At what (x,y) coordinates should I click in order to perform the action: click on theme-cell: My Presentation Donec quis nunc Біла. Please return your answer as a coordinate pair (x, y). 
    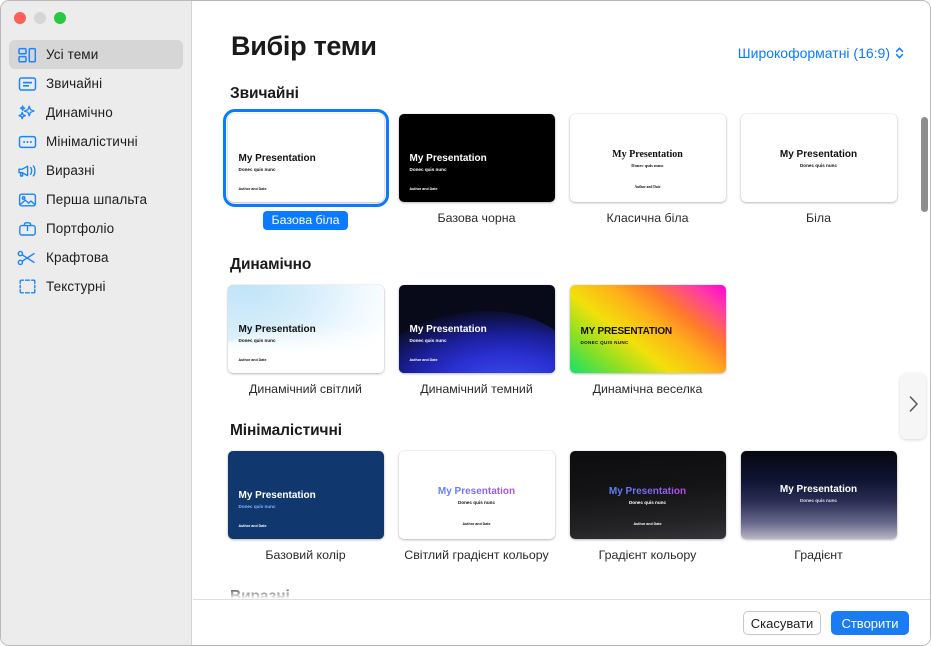
    Looking at the image, I should click on (818, 172).